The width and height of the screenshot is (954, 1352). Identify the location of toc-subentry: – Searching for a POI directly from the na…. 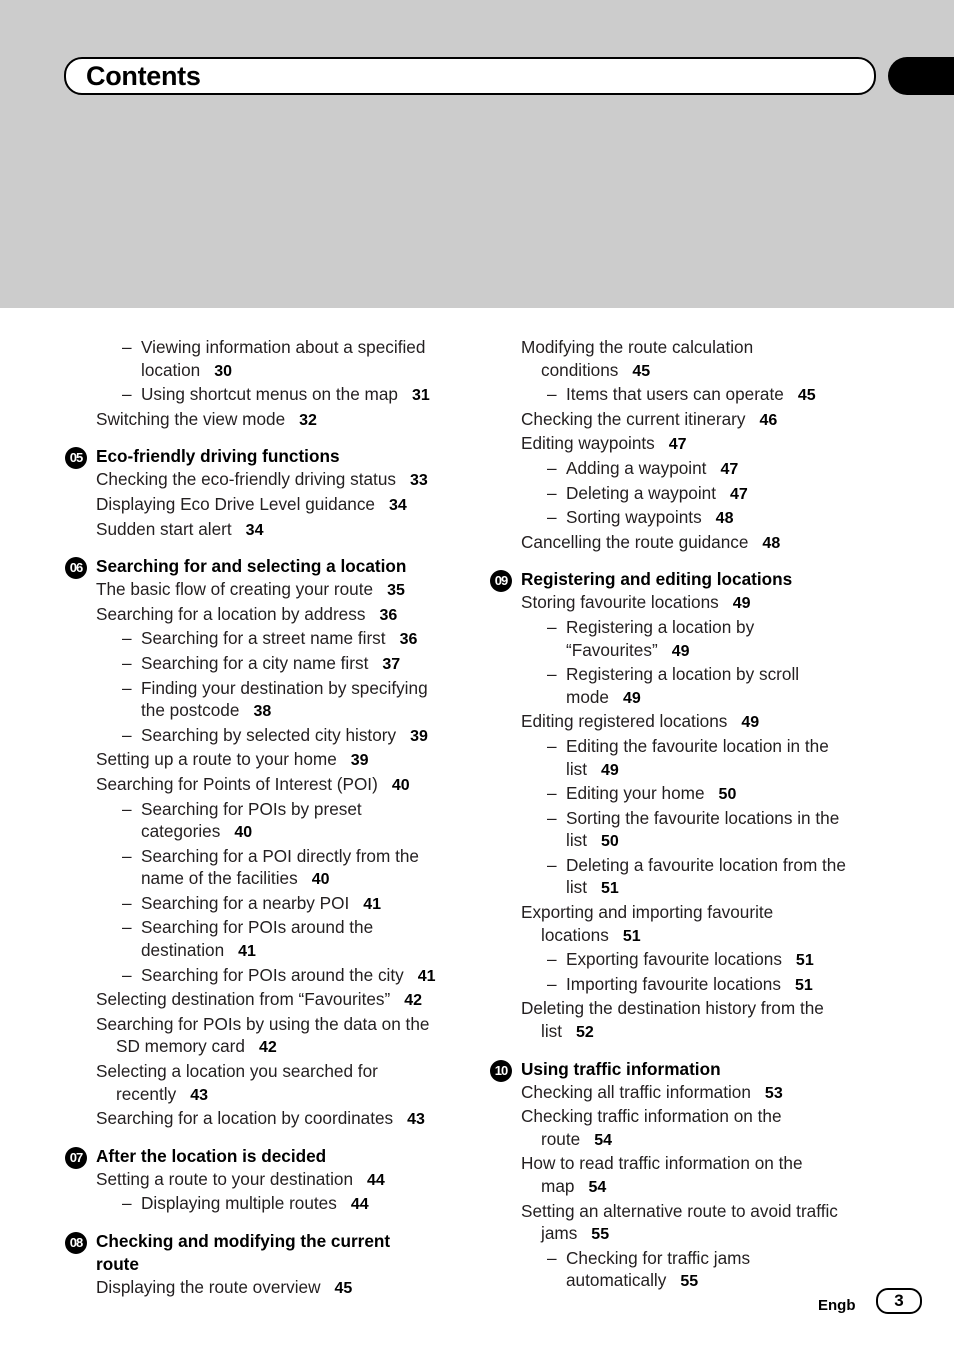
(254, 868).